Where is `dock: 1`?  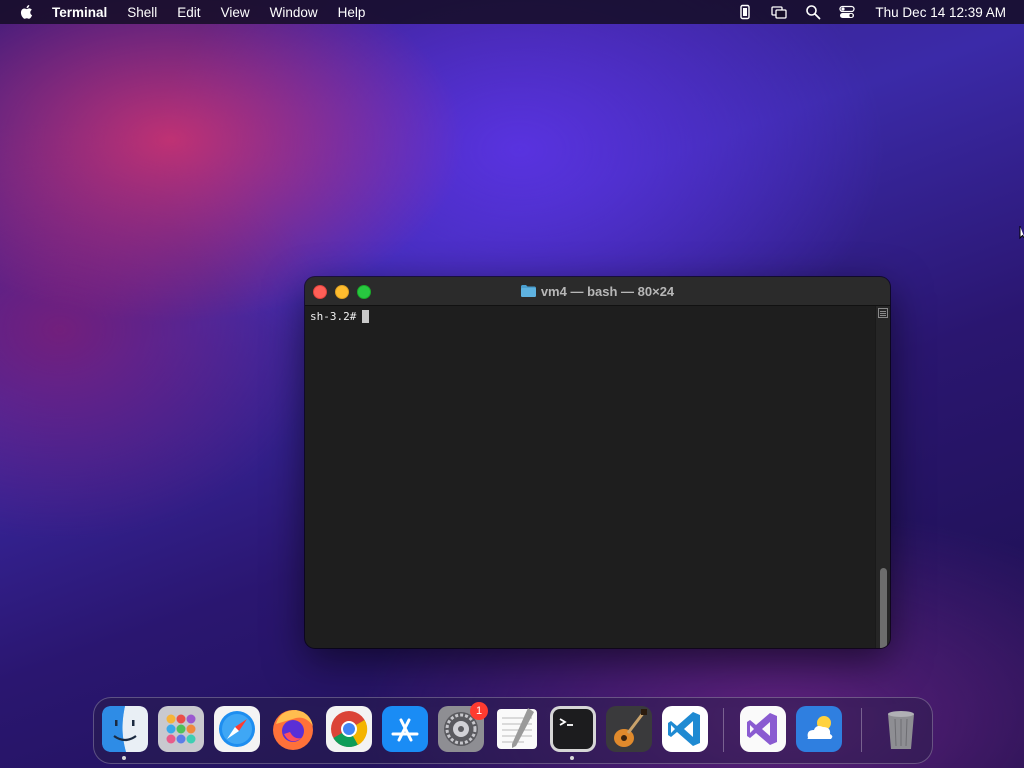 dock: 1 is located at coordinates (513, 730).